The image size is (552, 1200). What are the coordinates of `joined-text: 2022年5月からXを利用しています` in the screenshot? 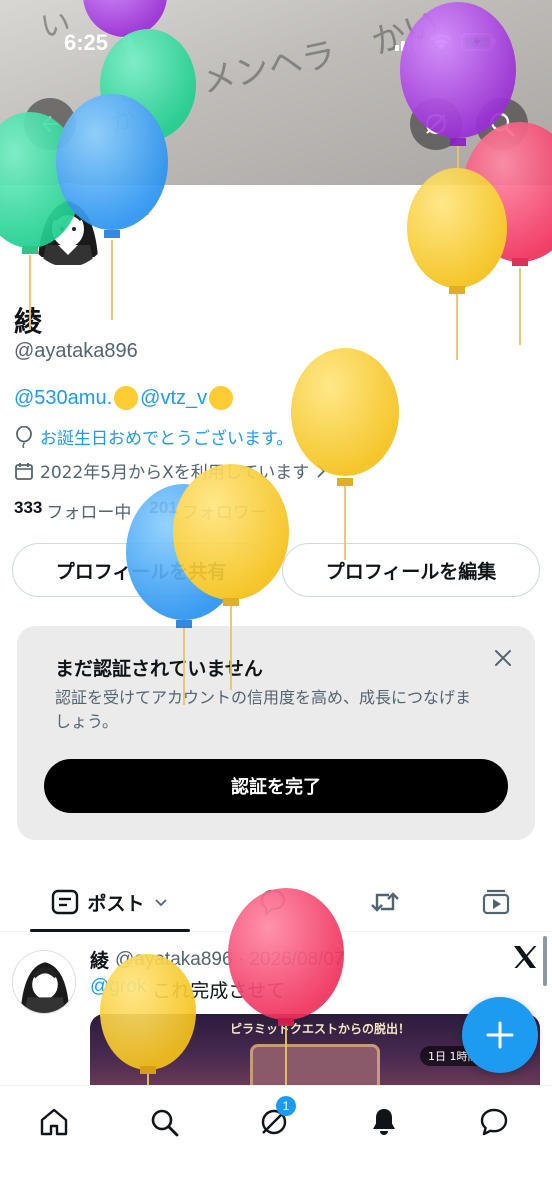 It's located at (175, 473).